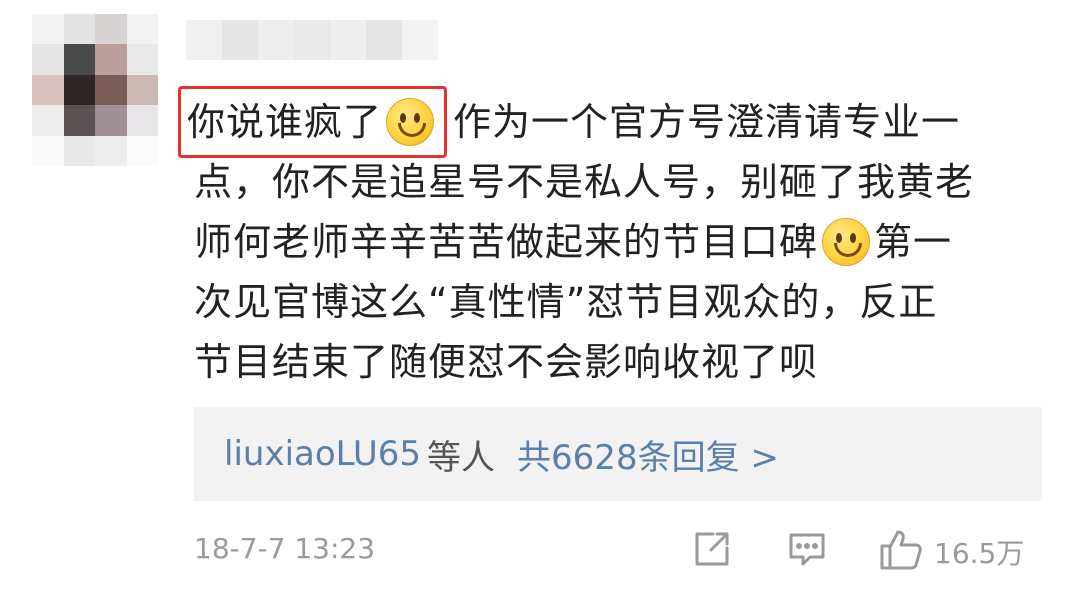 This screenshot has height=591, width=1080. Describe the element at coordinates (566, 302) in the screenshot. I see `comment-line-4: 次见官博这么“真性情”怼节目观众的，反正` at that location.